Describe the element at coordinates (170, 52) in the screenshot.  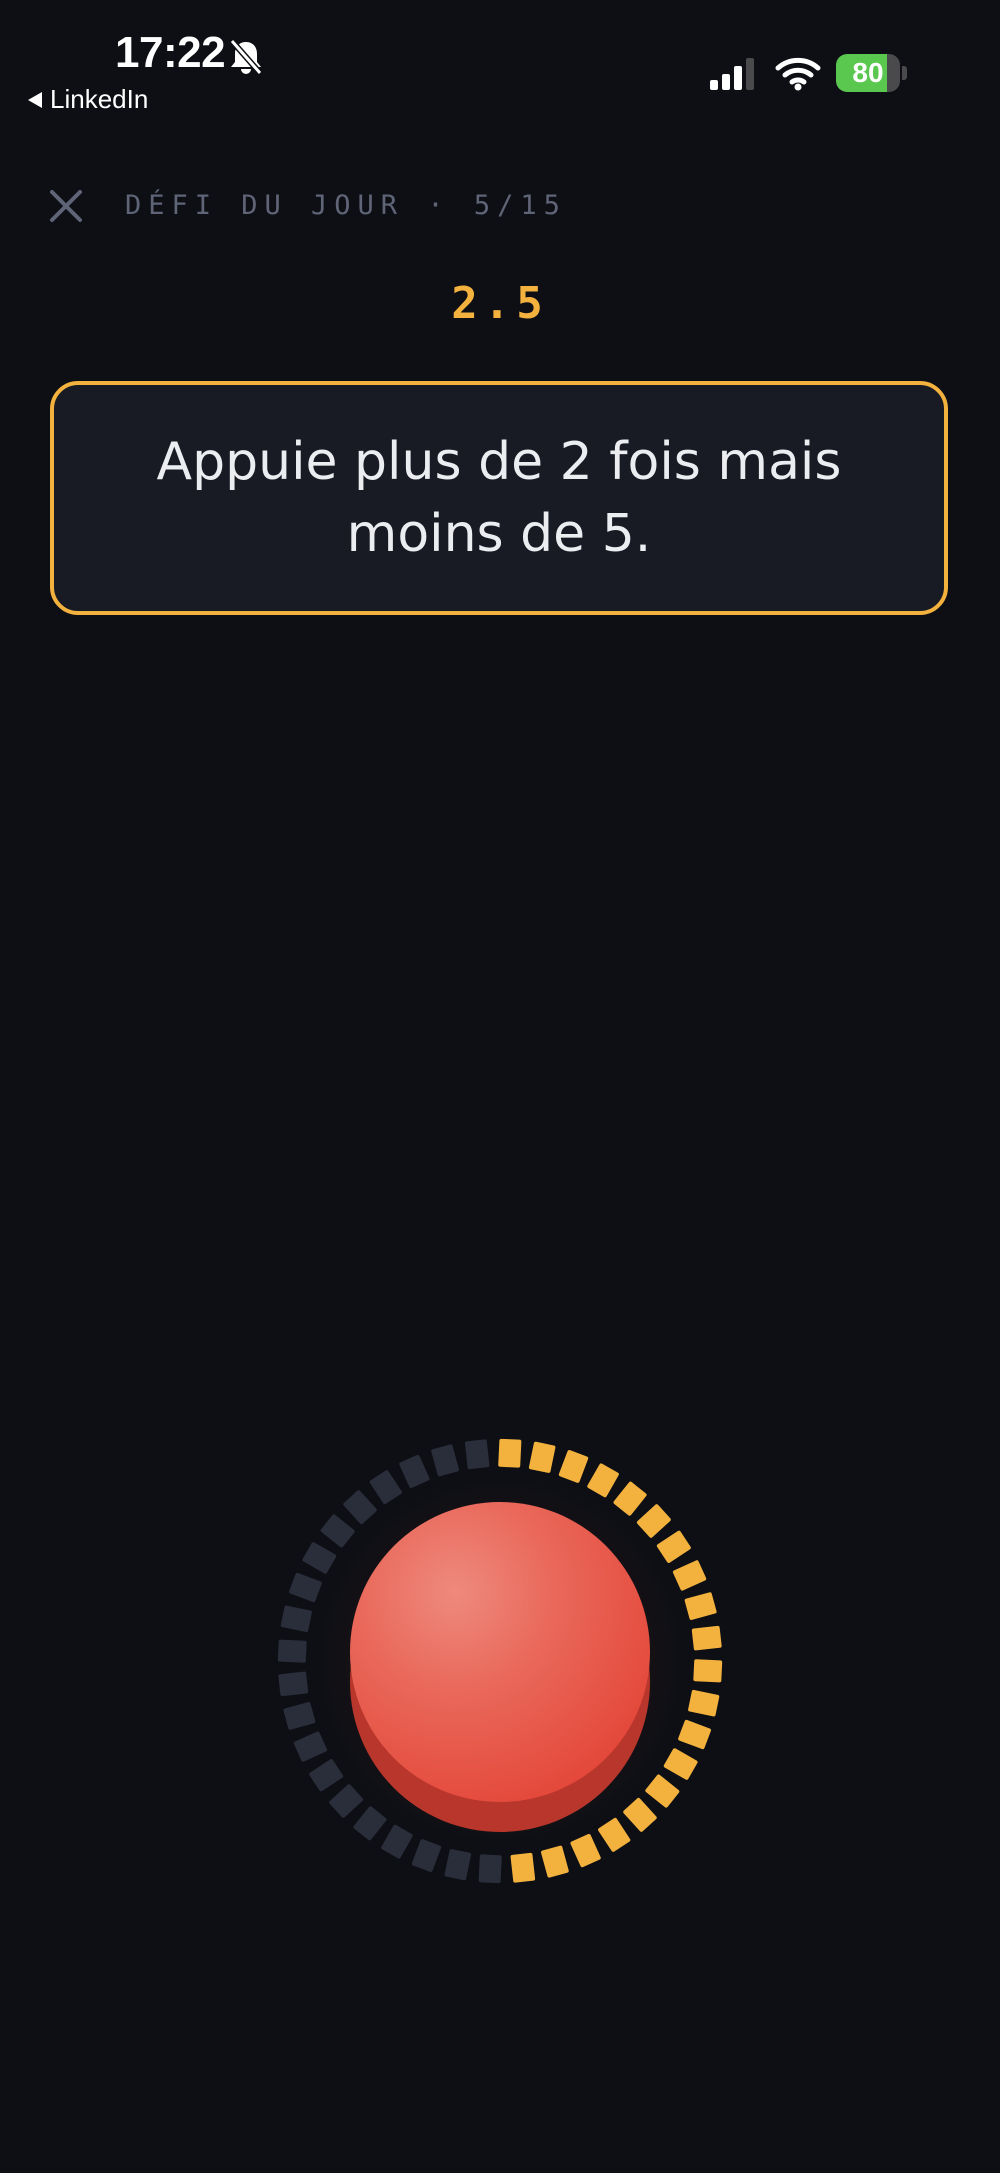
I see `status-time: 17:22` at that location.